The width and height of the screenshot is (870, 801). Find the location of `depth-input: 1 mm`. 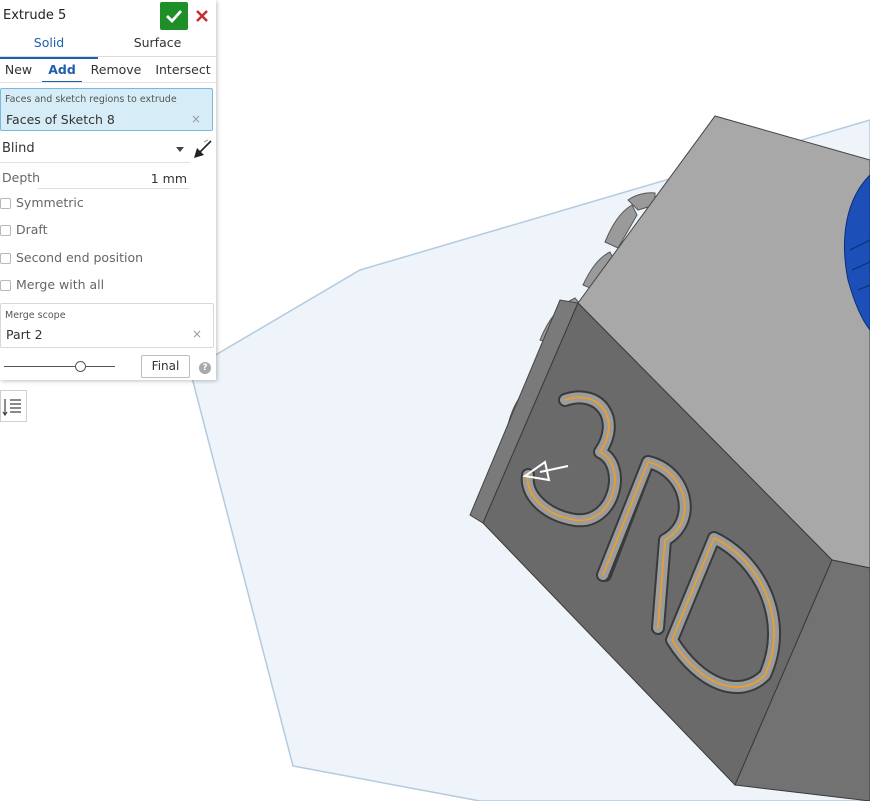

depth-input: 1 mm is located at coordinates (148, 178).